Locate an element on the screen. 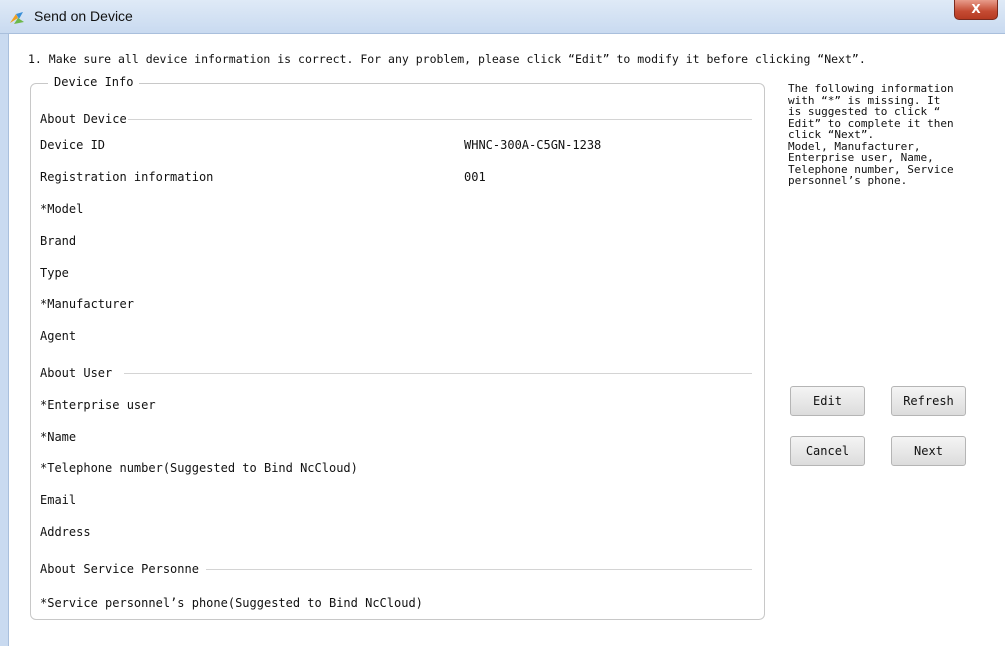 The height and width of the screenshot is (646, 1005). next-button: Next is located at coordinates (928, 451).